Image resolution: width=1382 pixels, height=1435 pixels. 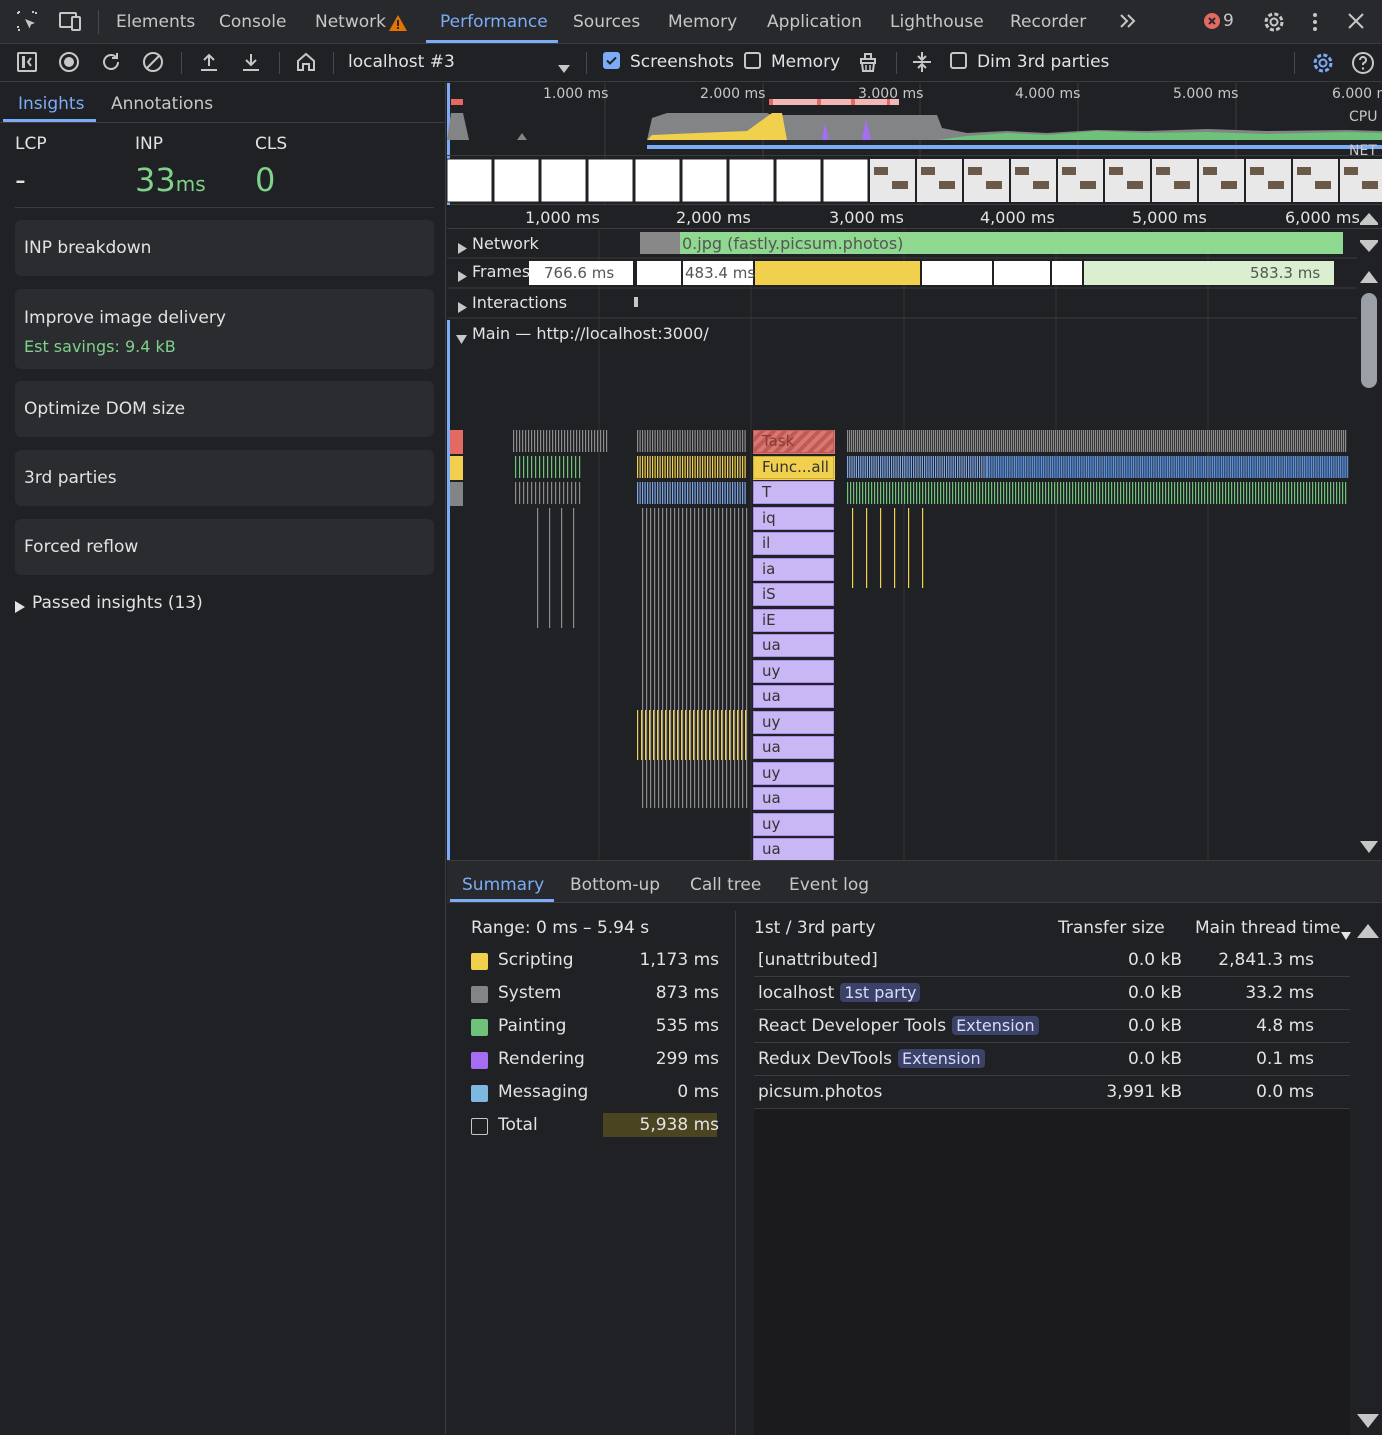 What do you see at coordinates (27, 21) in the screenshot?
I see `inspect-element-icon` at bounding box center [27, 21].